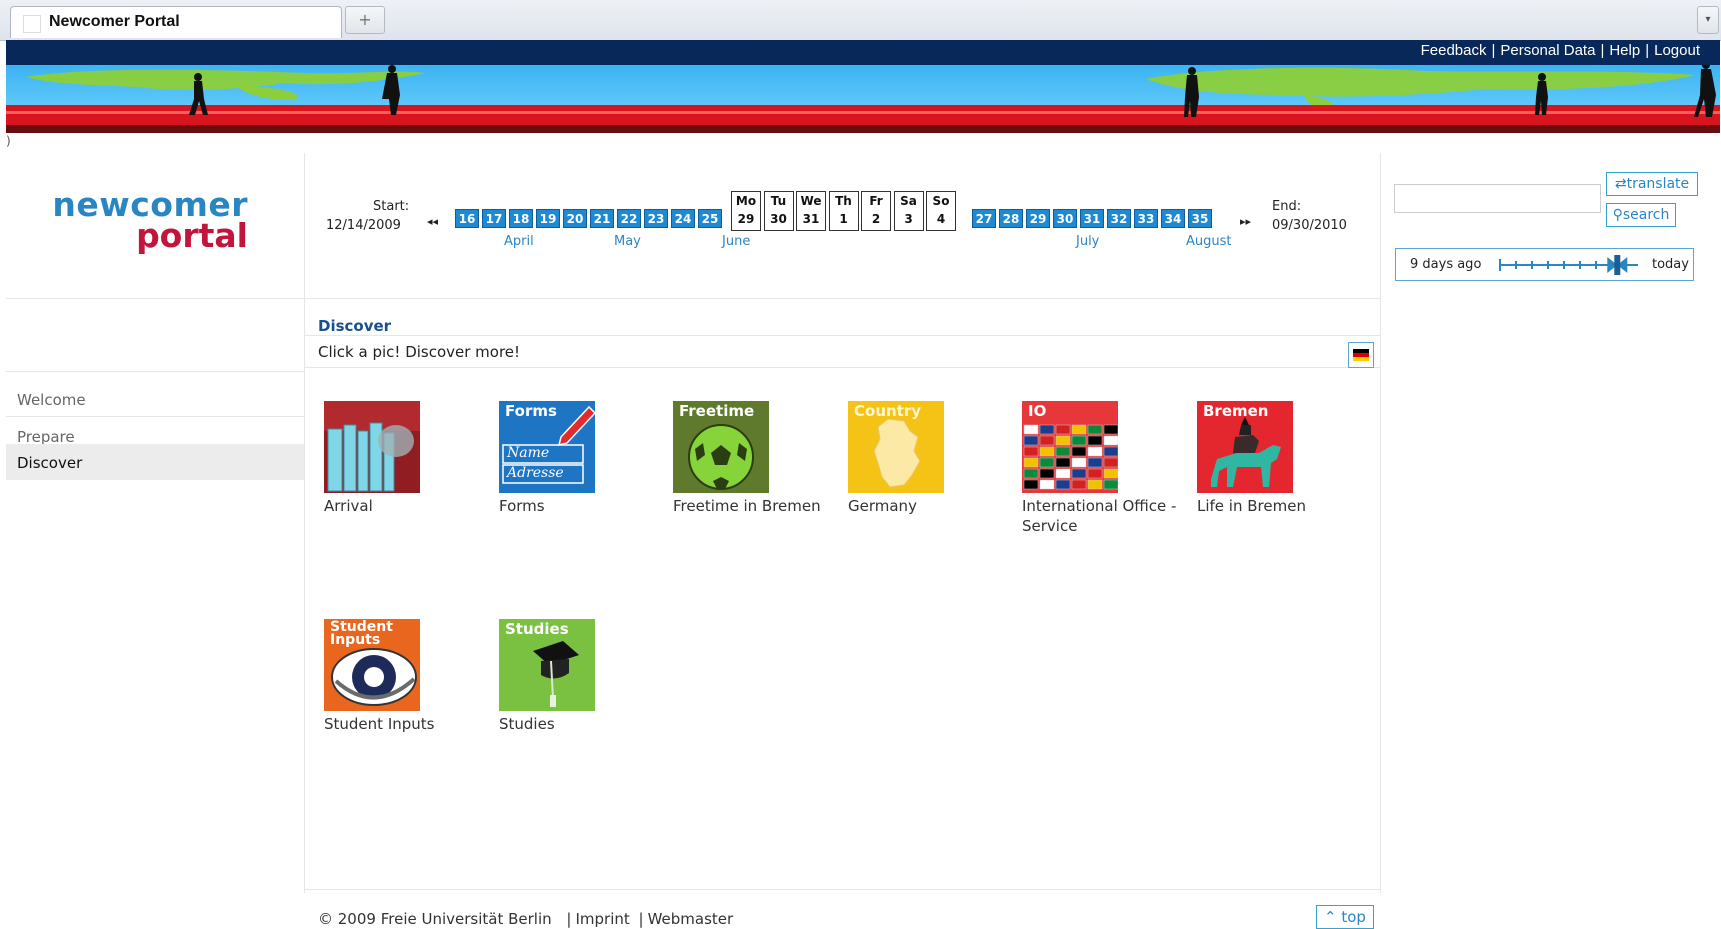  What do you see at coordinates (1569, 265) in the screenshot?
I see `slider-track` at bounding box center [1569, 265].